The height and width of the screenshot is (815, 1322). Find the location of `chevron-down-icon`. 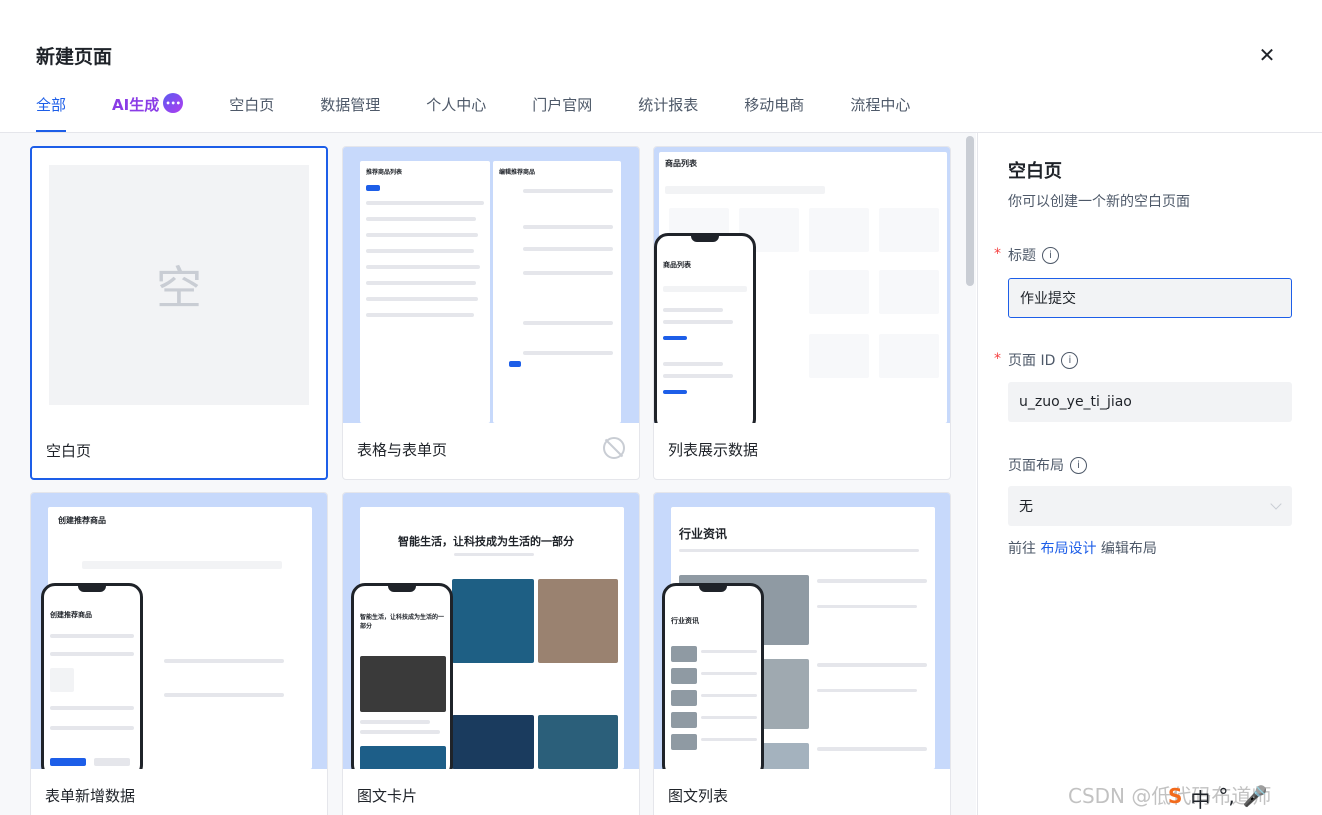

chevron-down-icon is located at coordinates (1276, 504).